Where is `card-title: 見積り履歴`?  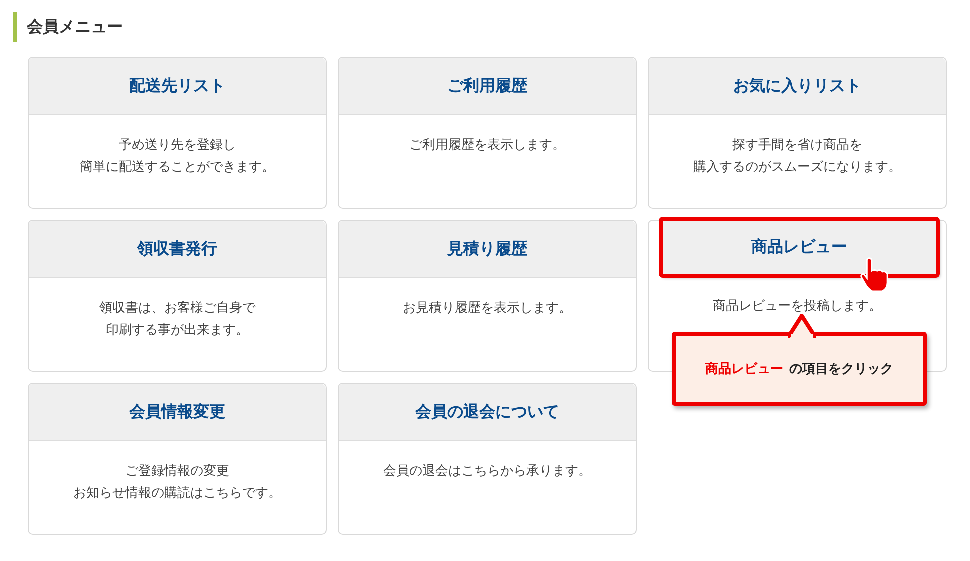
card-title: 見積り履歴 is located at coordinates (487, 249).